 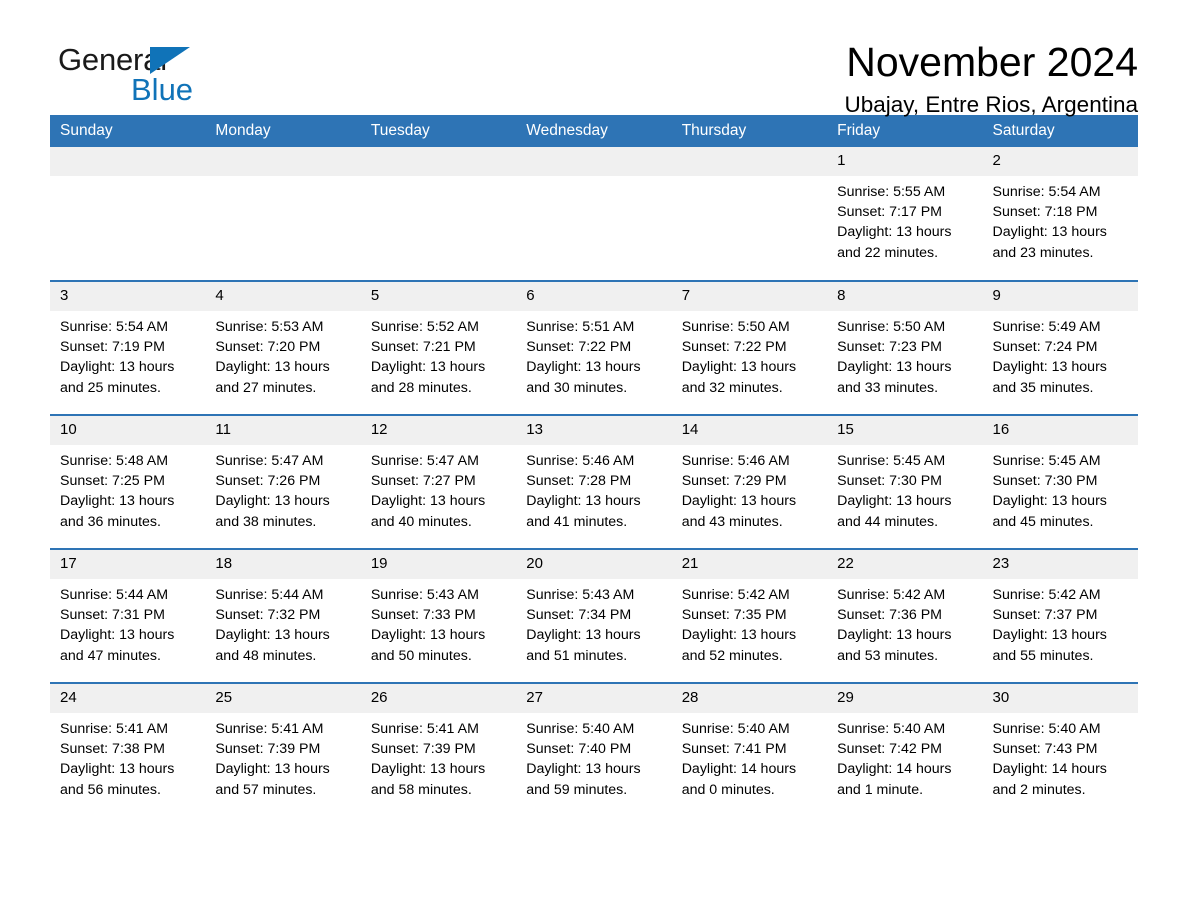 What do you see at coordinates (438, 698) in the screenshot?
I see `day-number: 26` at bounding box center [438, 698].